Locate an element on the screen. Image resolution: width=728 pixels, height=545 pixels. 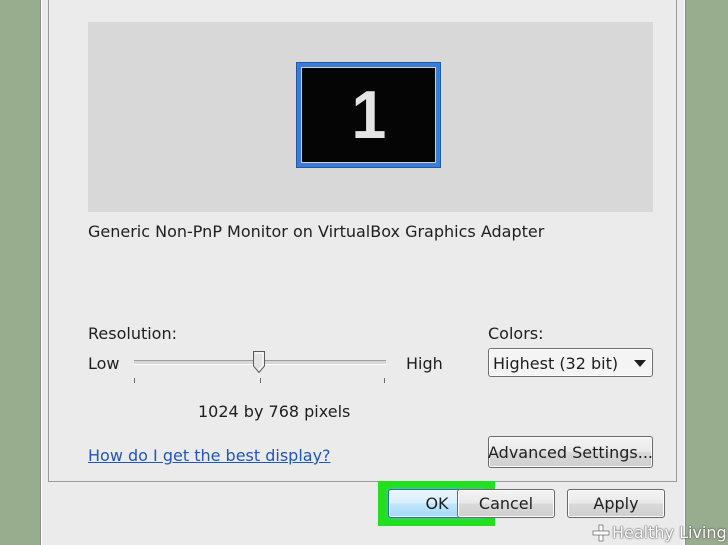
leaf-plus-icon is located at coordinates (601, 533).